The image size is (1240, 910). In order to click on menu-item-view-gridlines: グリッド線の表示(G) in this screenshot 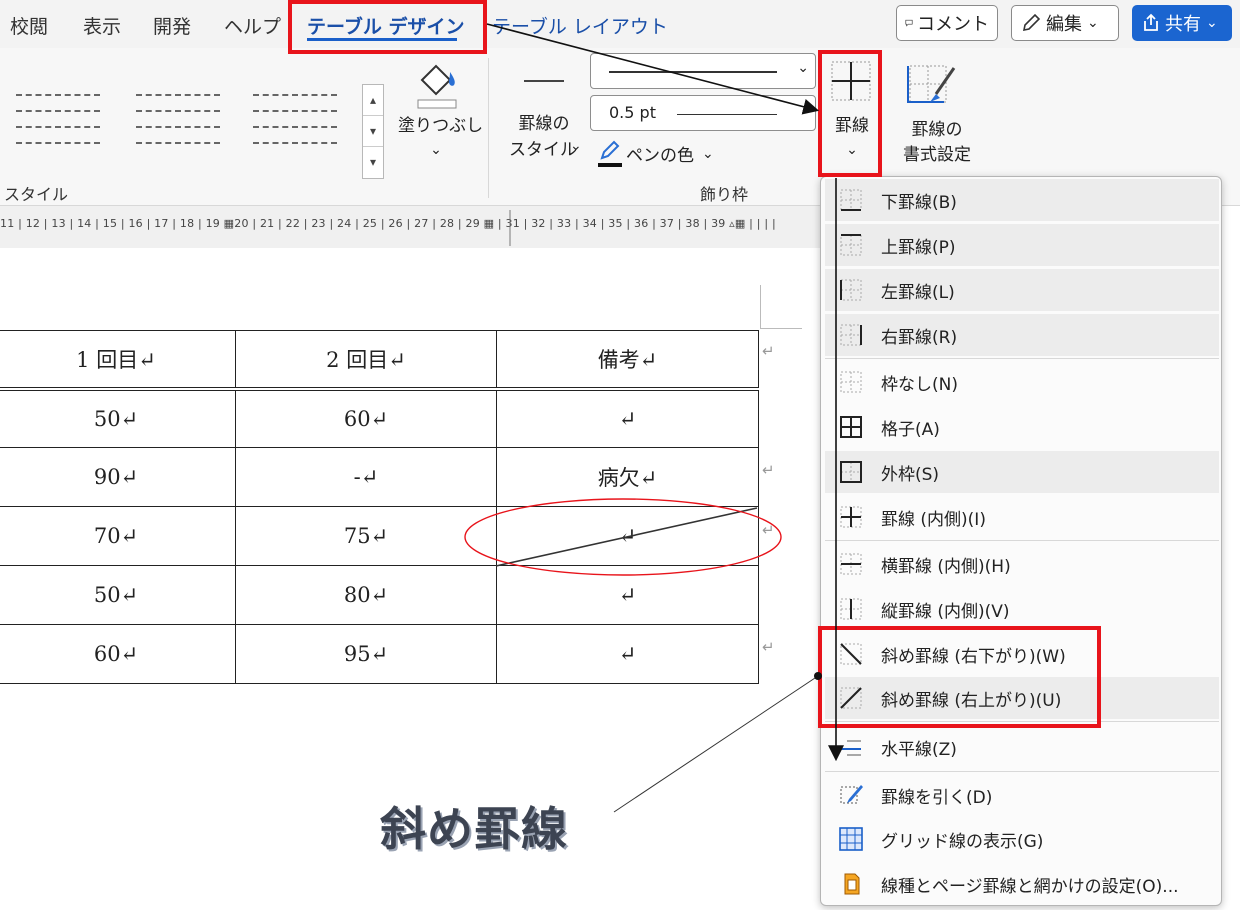, I will do `click(1022, 839)`.